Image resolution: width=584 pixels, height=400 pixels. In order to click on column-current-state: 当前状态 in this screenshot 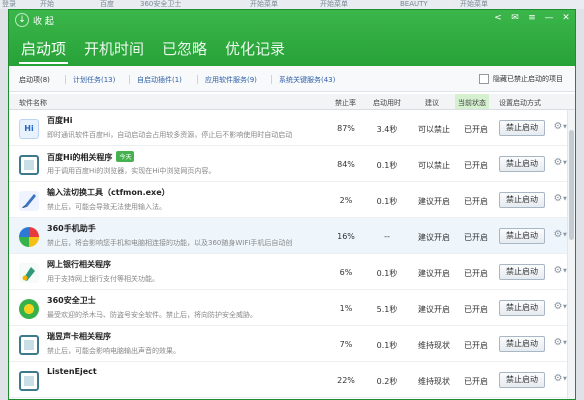, I will do `click(472, 101)`.